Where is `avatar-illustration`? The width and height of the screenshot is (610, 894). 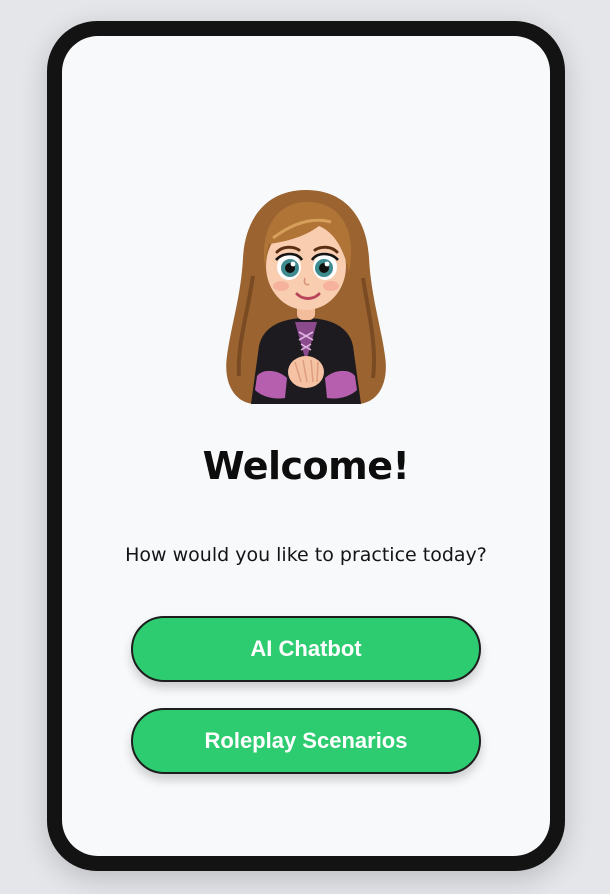
avatar-illustration is located at coordinates (306, 297).